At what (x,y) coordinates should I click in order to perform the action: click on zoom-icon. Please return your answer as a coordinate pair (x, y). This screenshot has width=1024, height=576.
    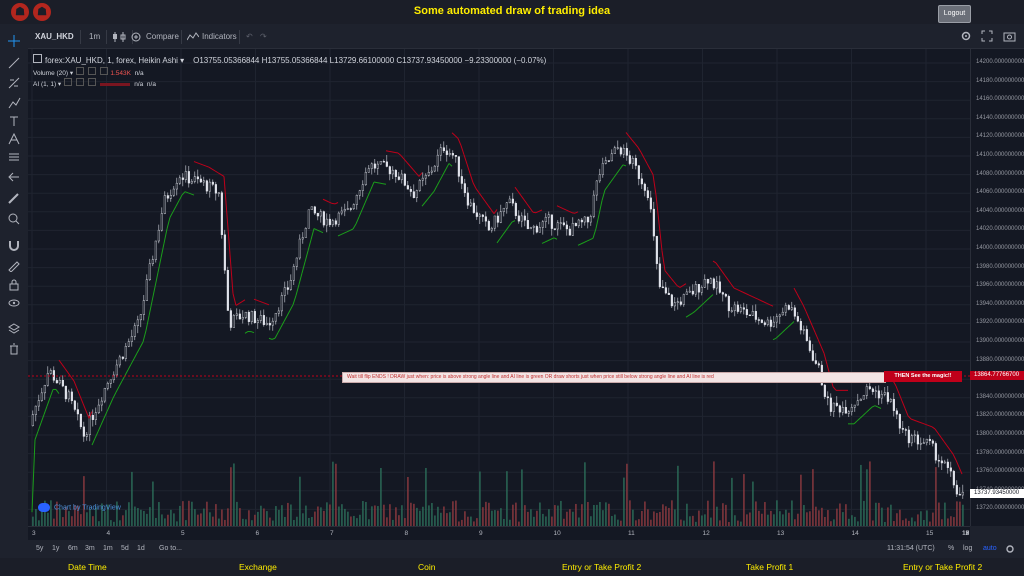
    Looking at the image, I should click on (14, 219).